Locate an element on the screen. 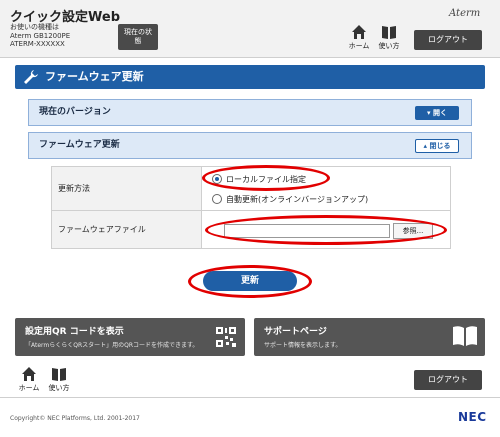  nec-logo: NEC is located at coordinates (472, 417).